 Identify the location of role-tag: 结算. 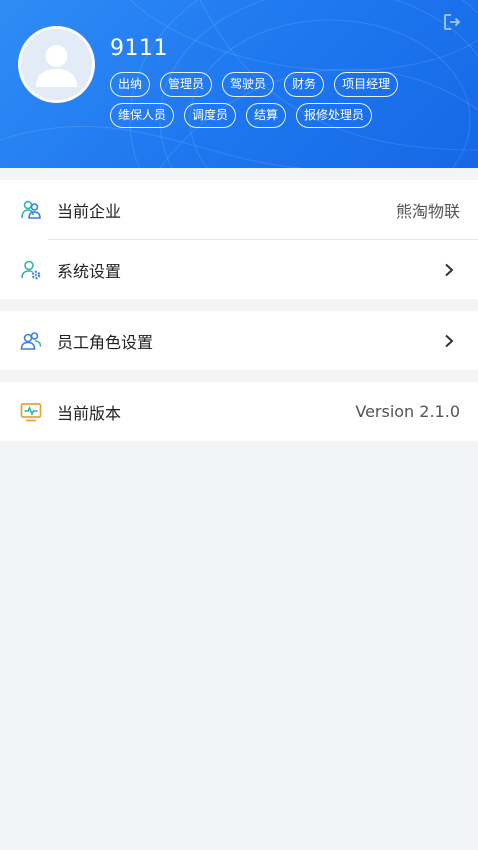
(266, 115).